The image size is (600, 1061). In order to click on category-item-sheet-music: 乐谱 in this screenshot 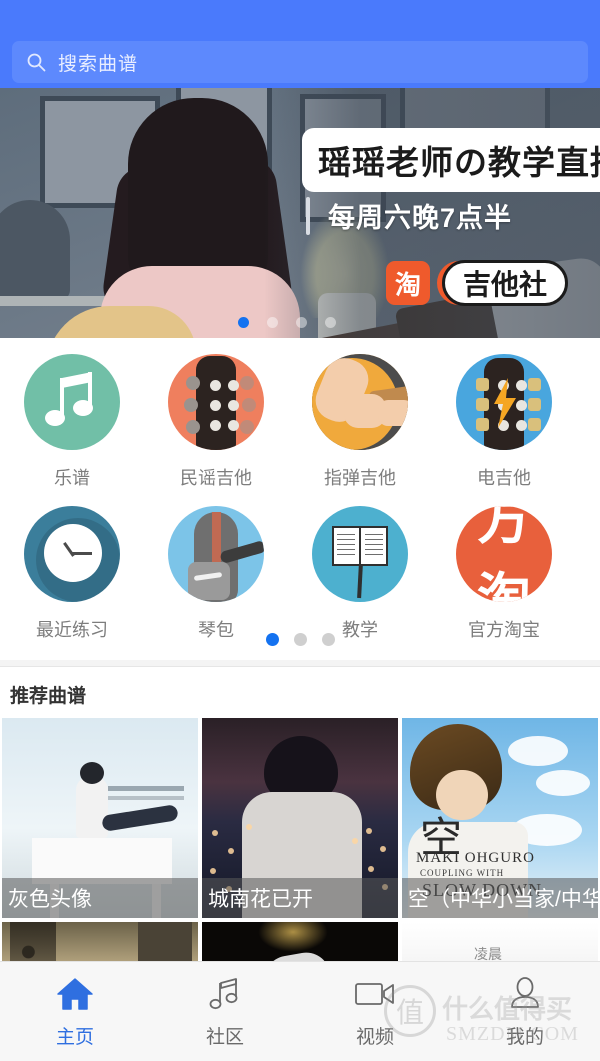, I will do `click(72, 422)`.